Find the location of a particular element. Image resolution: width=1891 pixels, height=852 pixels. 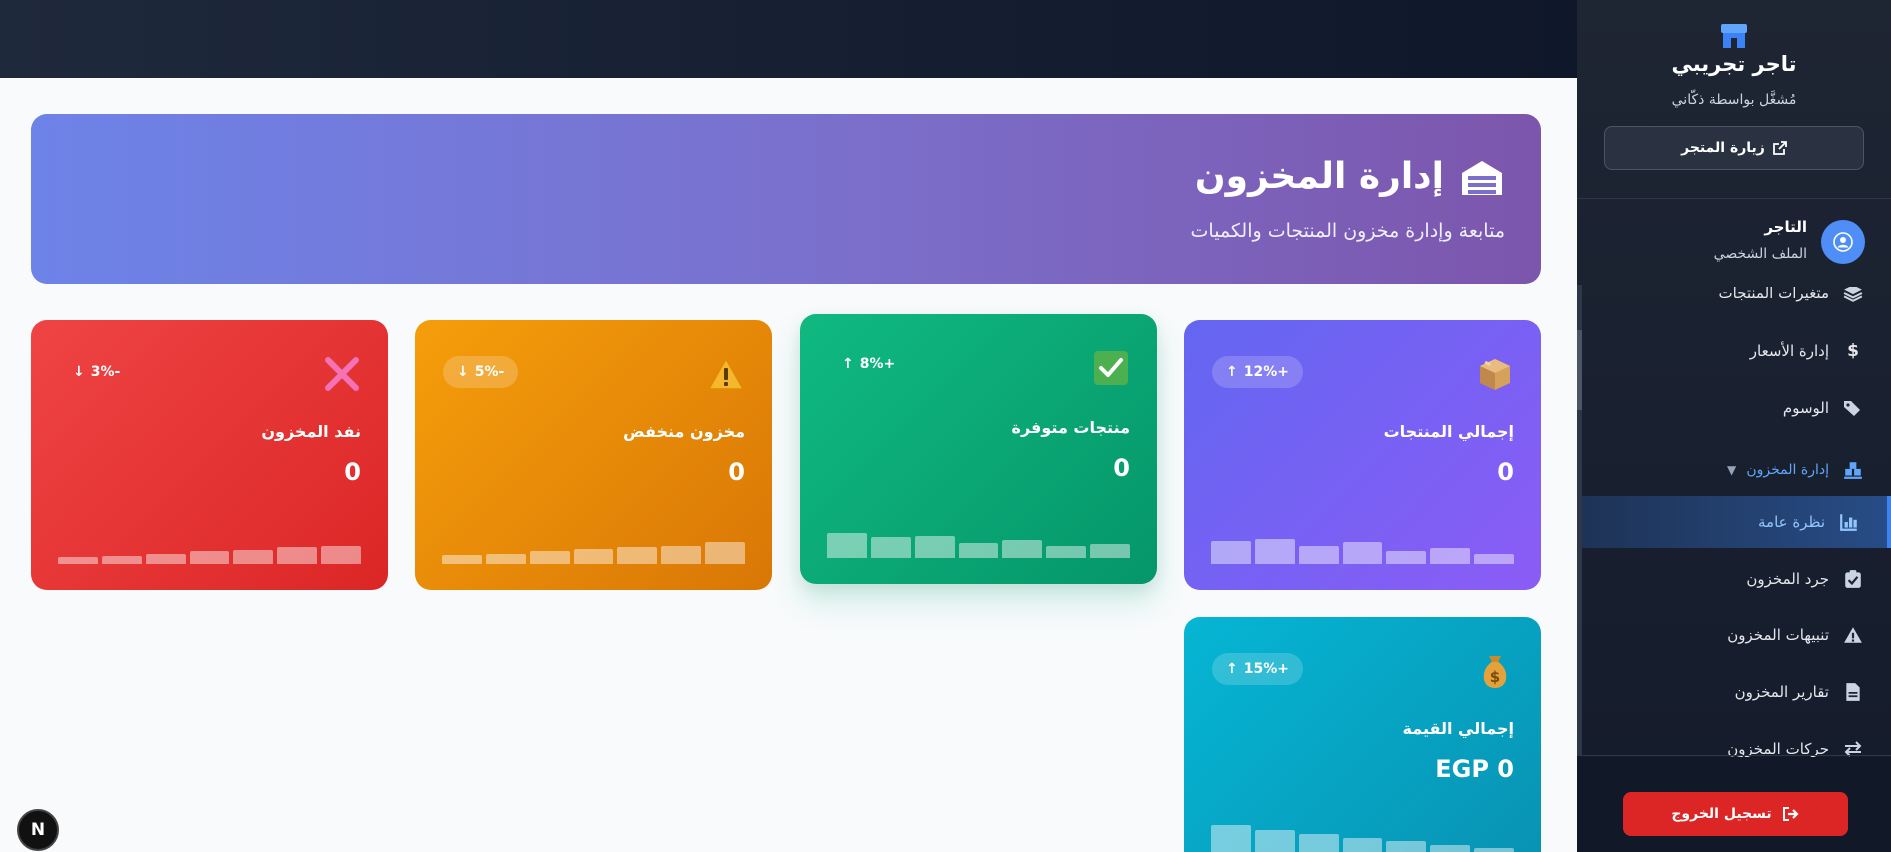

store-name: تاجر تجريبي is located at coordinates (1734, 64).